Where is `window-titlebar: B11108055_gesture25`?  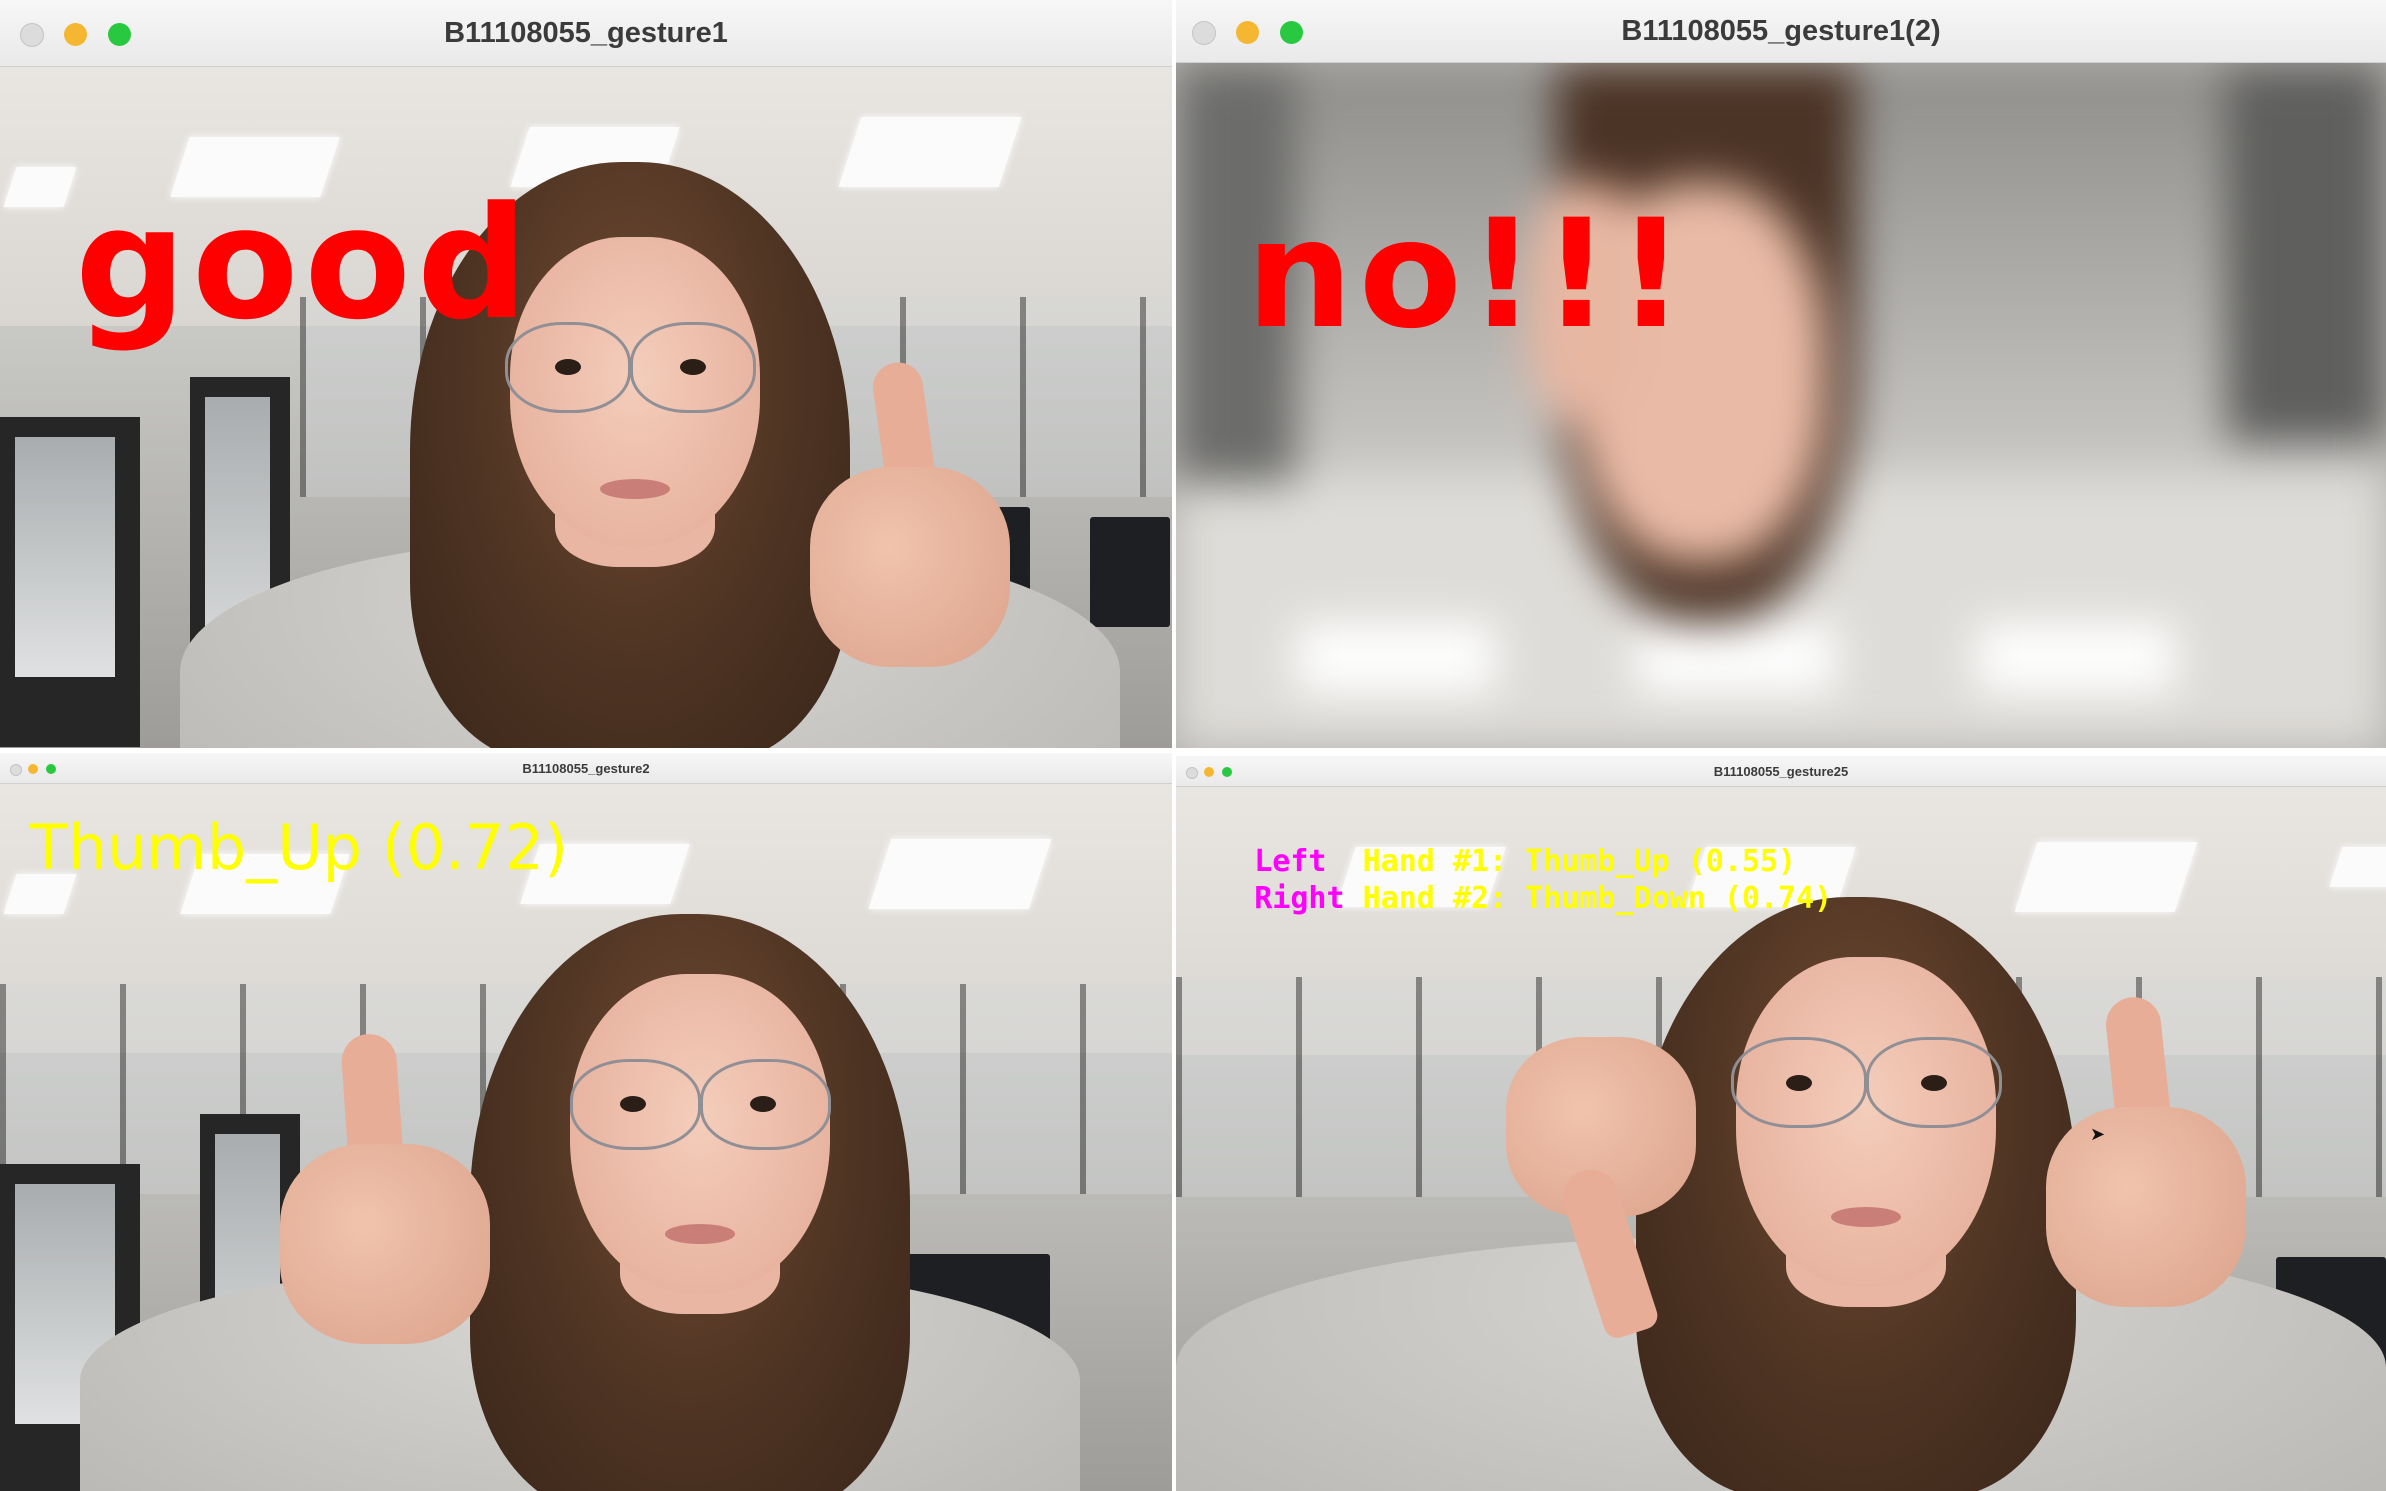
window-titlebar: B11108055_gesture25 is located at coordinates (1781, 771).